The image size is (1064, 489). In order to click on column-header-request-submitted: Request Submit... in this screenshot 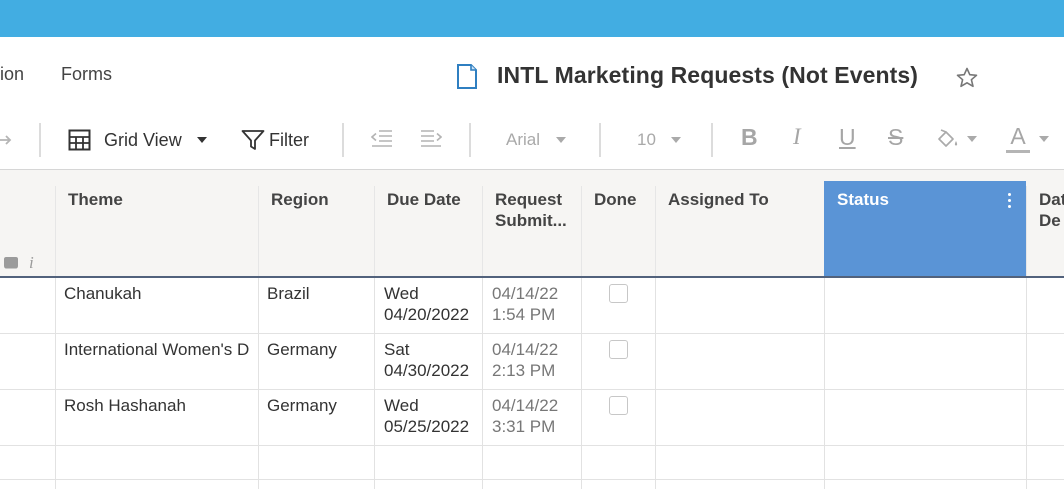, I will do `click(531, 232)`.